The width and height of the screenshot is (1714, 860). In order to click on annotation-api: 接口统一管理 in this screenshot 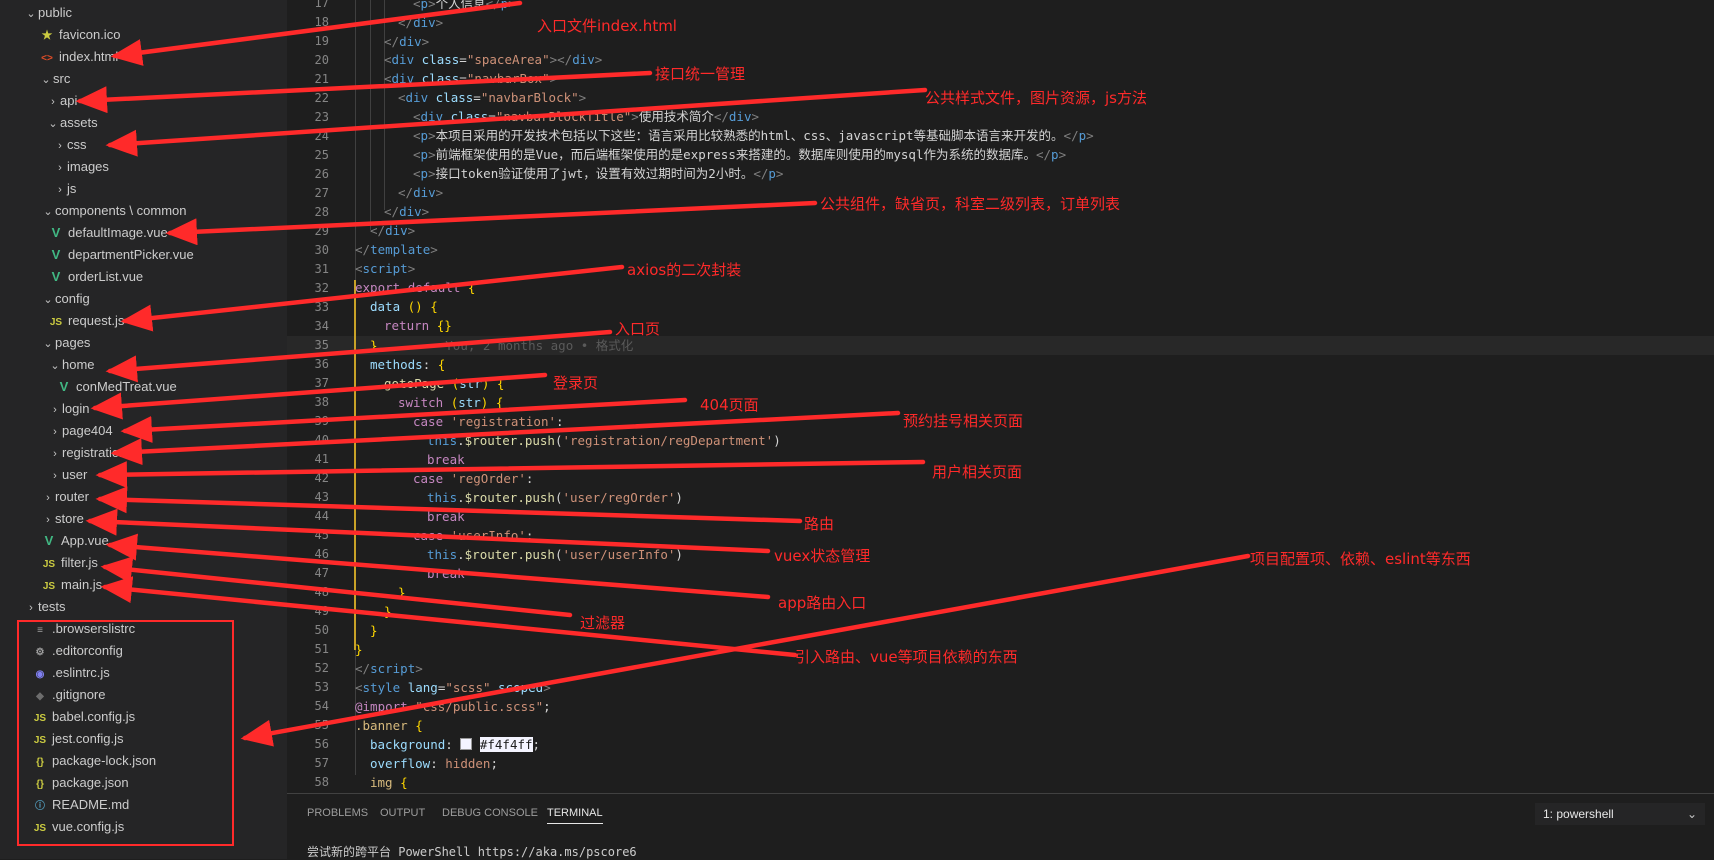, I will do `click(700, 74)`.